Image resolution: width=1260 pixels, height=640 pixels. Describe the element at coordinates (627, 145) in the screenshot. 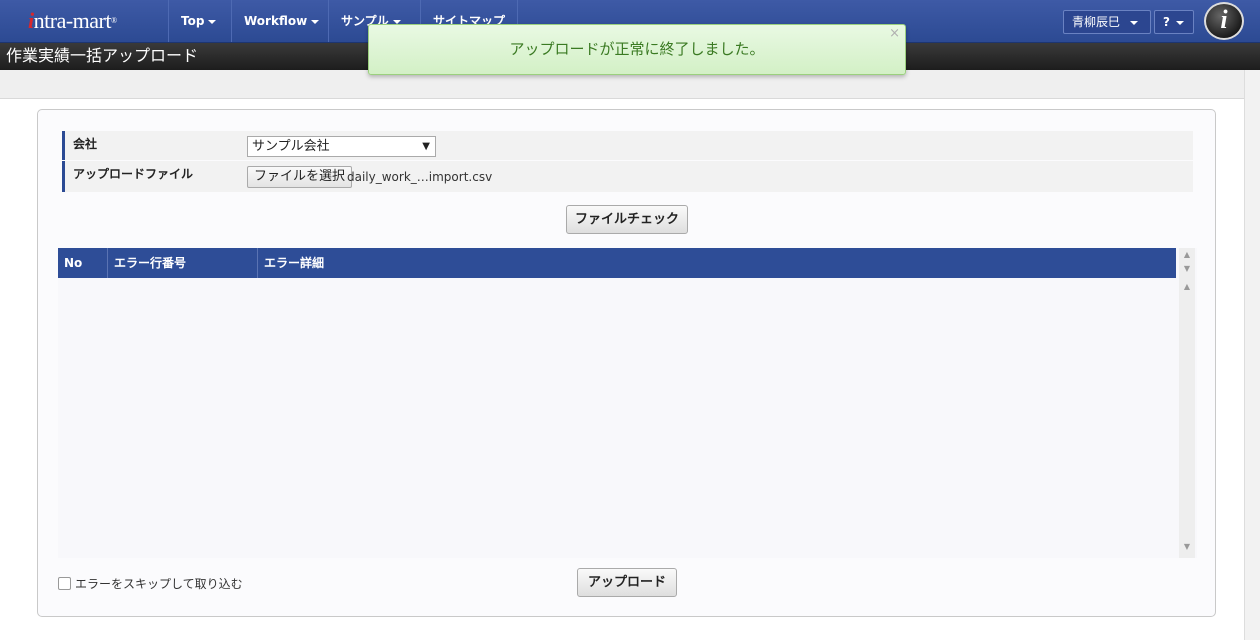

I see `company-row: 会社 サンプル会社 ▼` at that location.